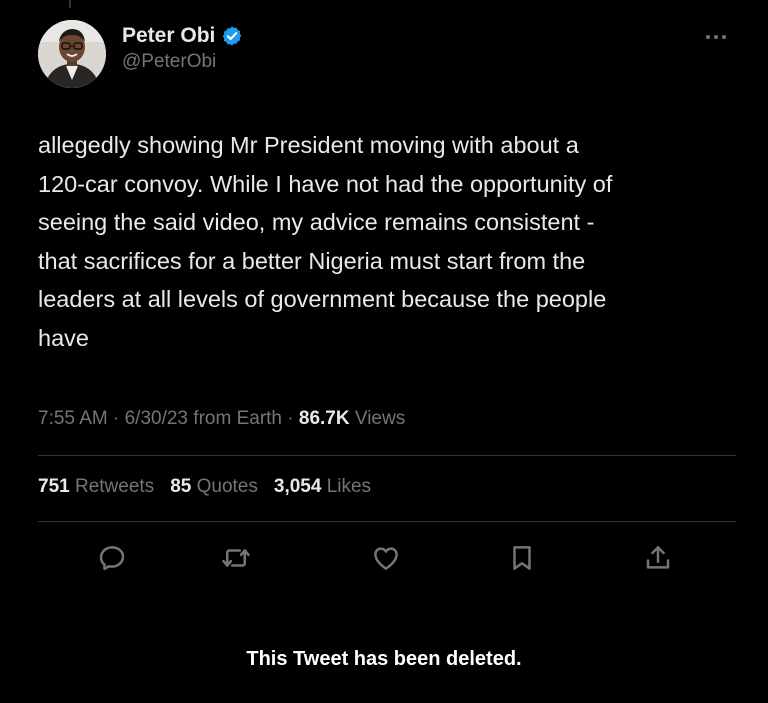 The width and height of the screenshot is (768, 703). I want to click on avatar-image, so click(72, 54).